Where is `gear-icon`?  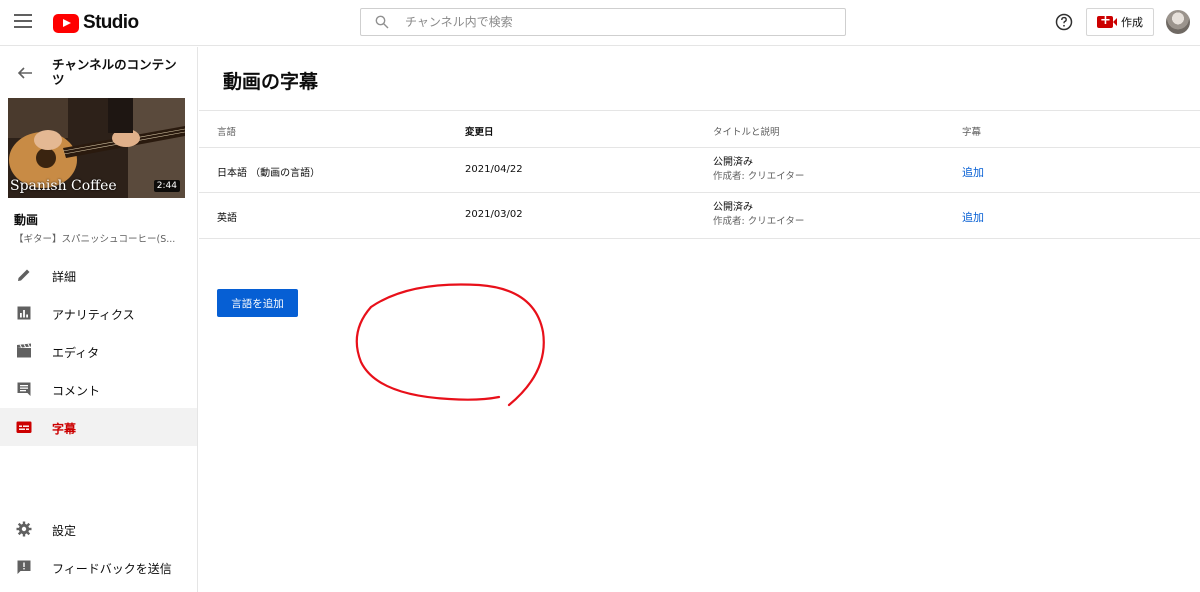
gear-icon is located at coordinates (24, 529).